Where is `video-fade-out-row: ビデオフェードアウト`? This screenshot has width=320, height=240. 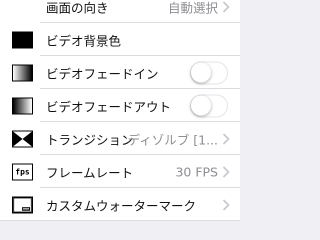 video-fade-out-row: ビデオフェードアウト is located at coordinates (120, 105).